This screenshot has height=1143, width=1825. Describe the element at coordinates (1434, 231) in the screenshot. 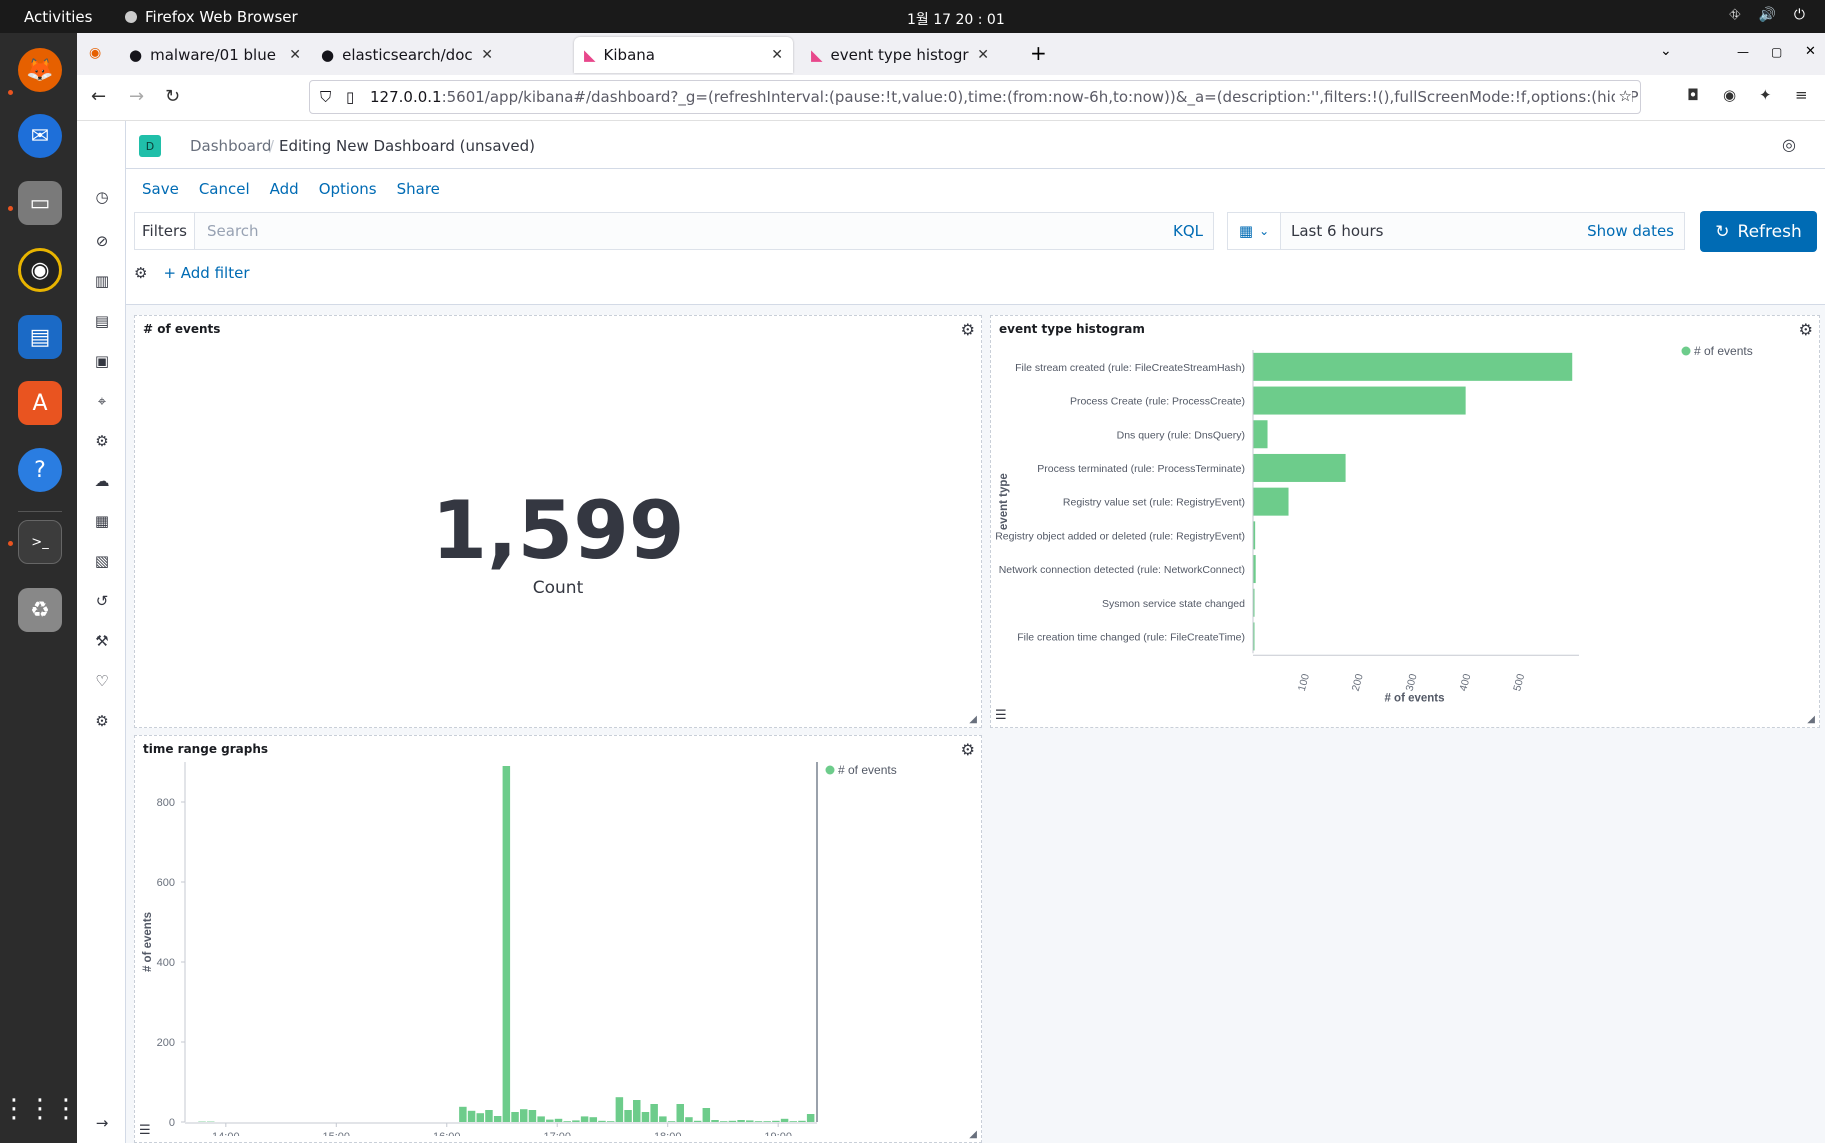

I see `time-range-value: Last 6 hours` at that location.